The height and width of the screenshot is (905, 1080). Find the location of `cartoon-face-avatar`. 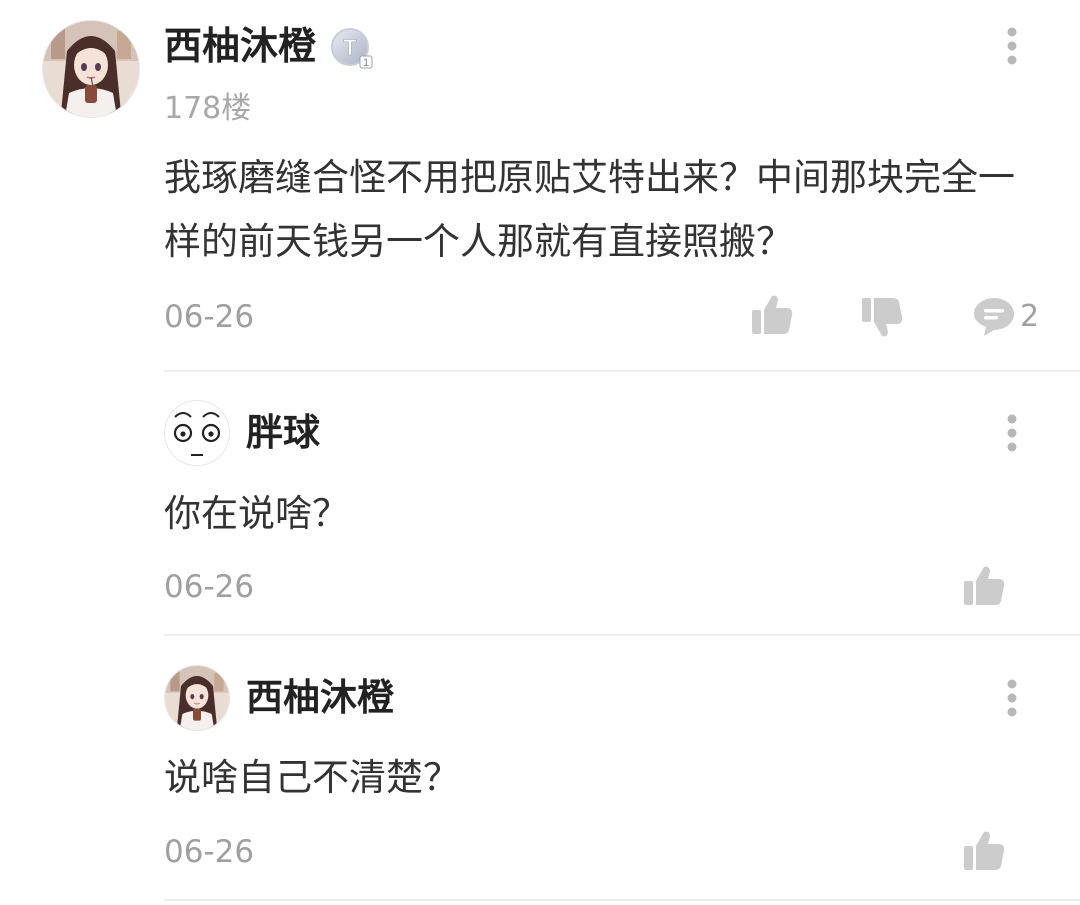

cartoon-face-avatar is located at coordinates (197, 433).